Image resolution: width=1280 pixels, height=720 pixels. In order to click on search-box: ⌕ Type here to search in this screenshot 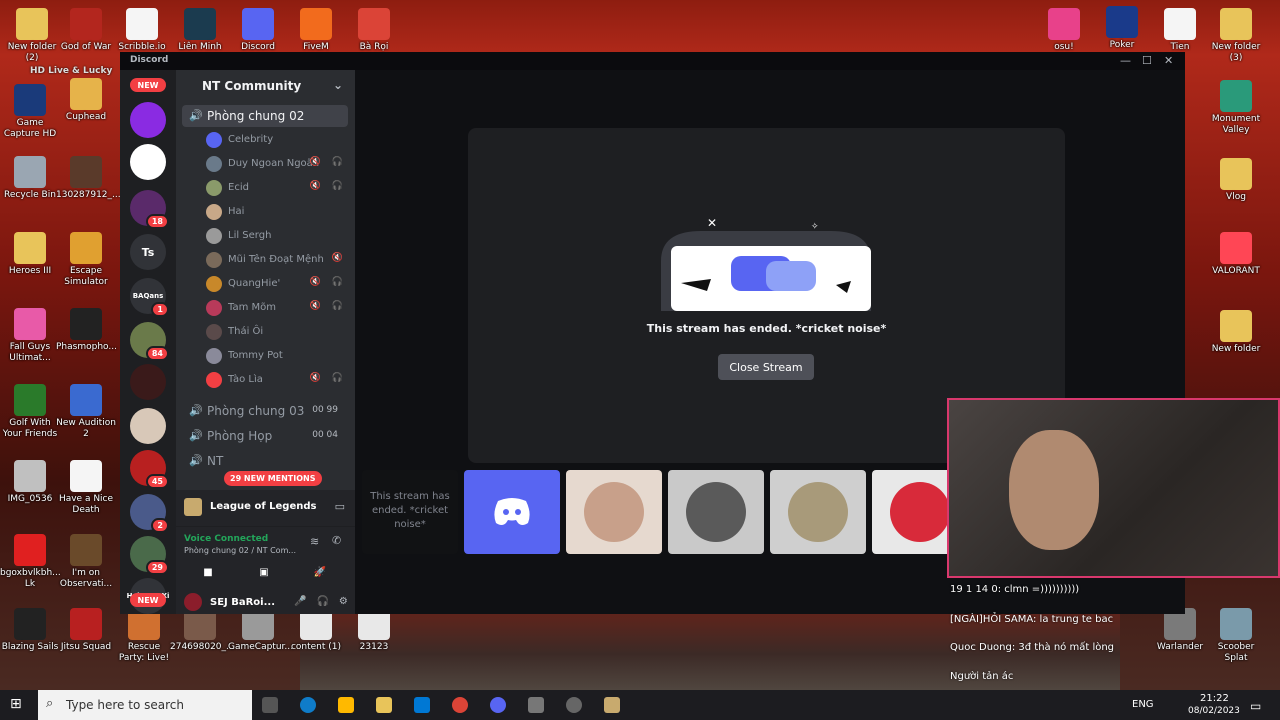, I will do `click(145, 705)`.